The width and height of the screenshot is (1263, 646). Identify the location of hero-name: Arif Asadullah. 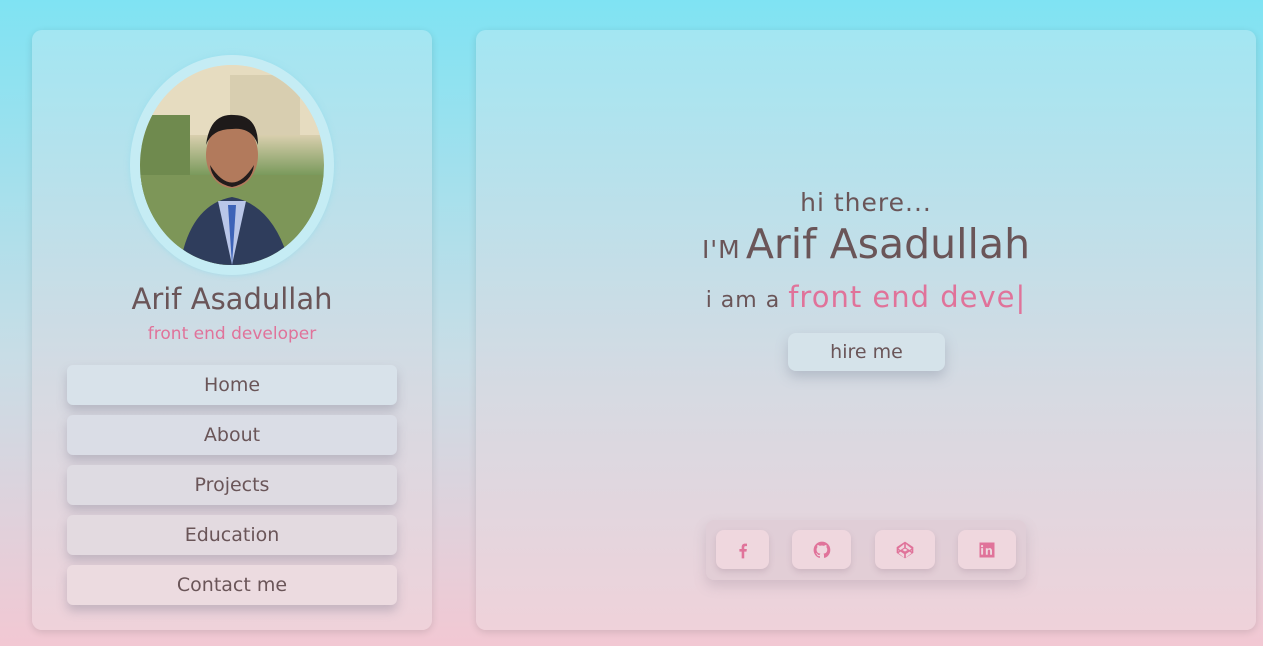
(888, 244).